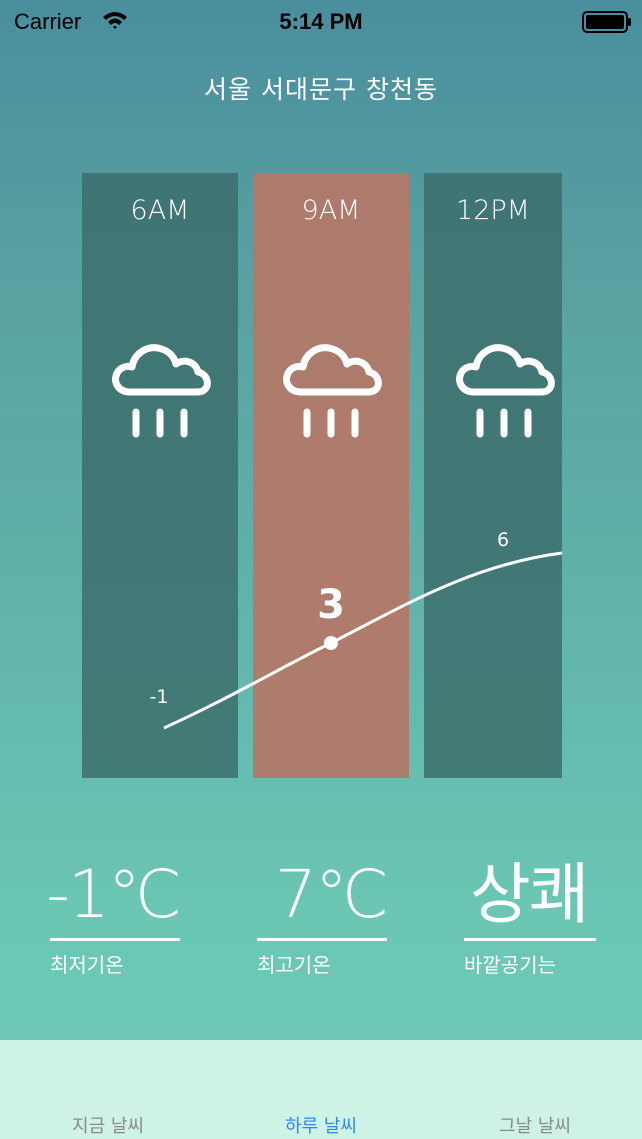 Image resolution: width=642 pixels, height=1139 pixels. I want to click on stat-min-temp: -1℃ 최저기온, so click(114, 920).